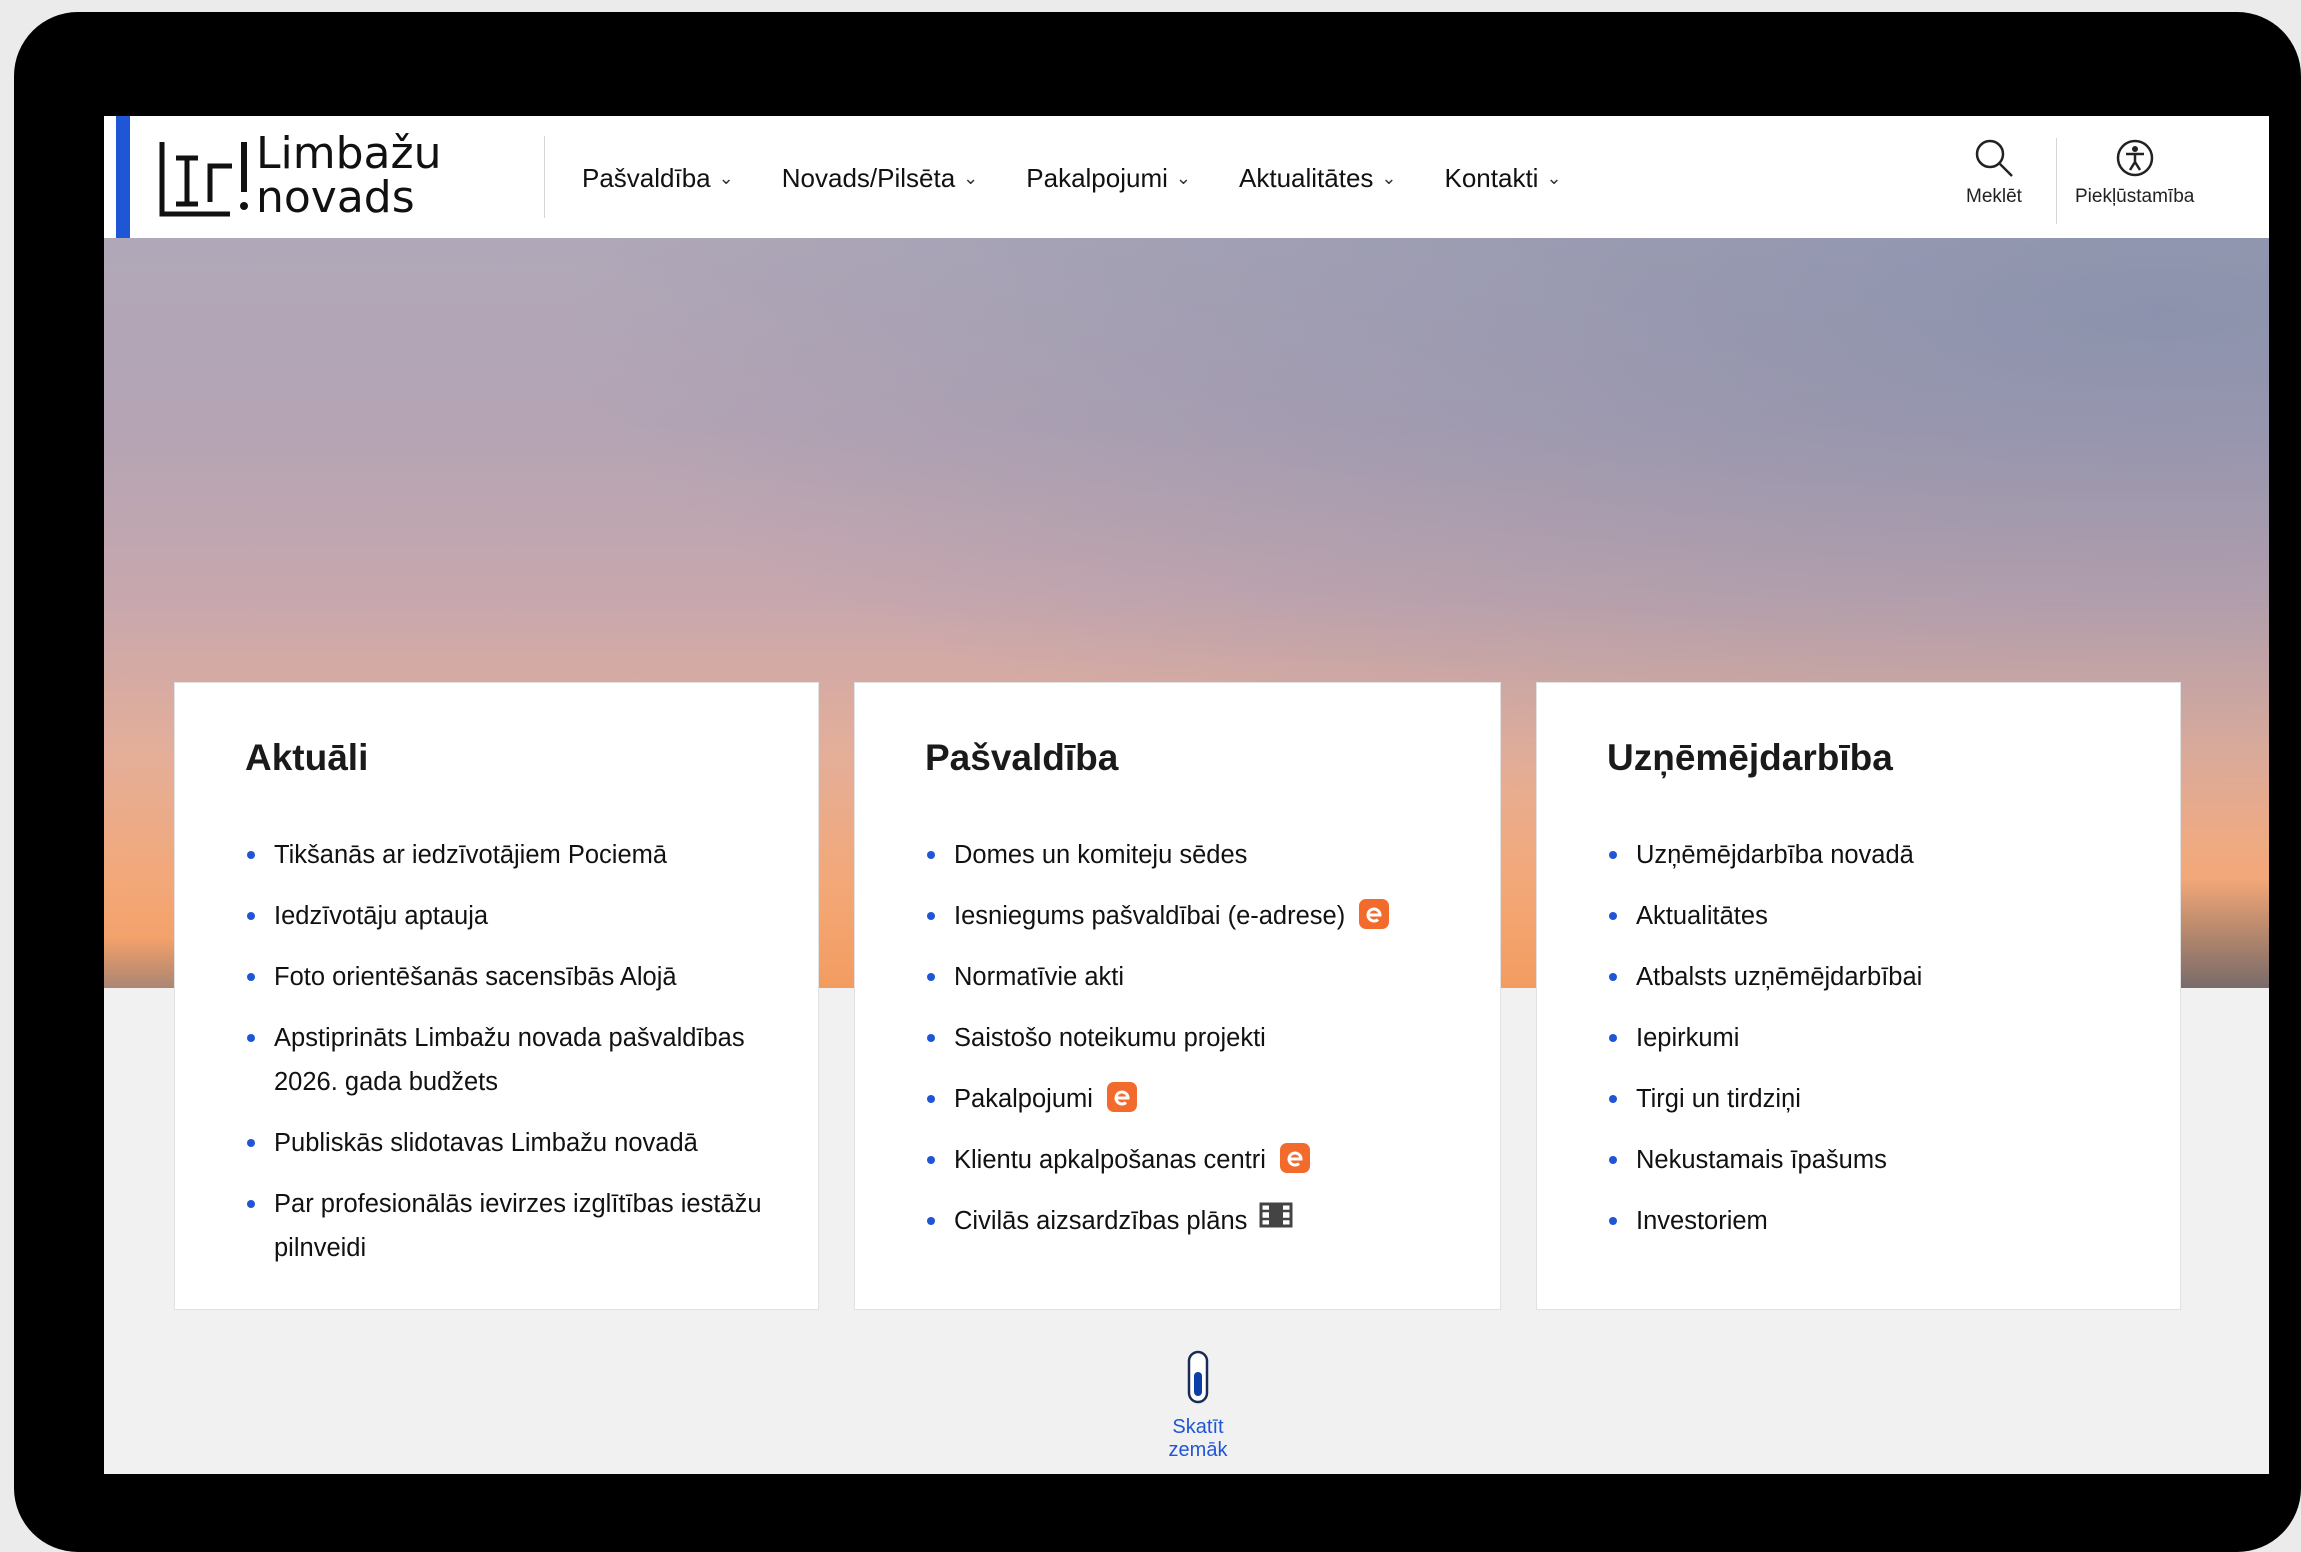 The width and height of the screenshot is (2301, 1552). I want to click on list-item: Nekustamais īpašums, so click(1873, 1160).